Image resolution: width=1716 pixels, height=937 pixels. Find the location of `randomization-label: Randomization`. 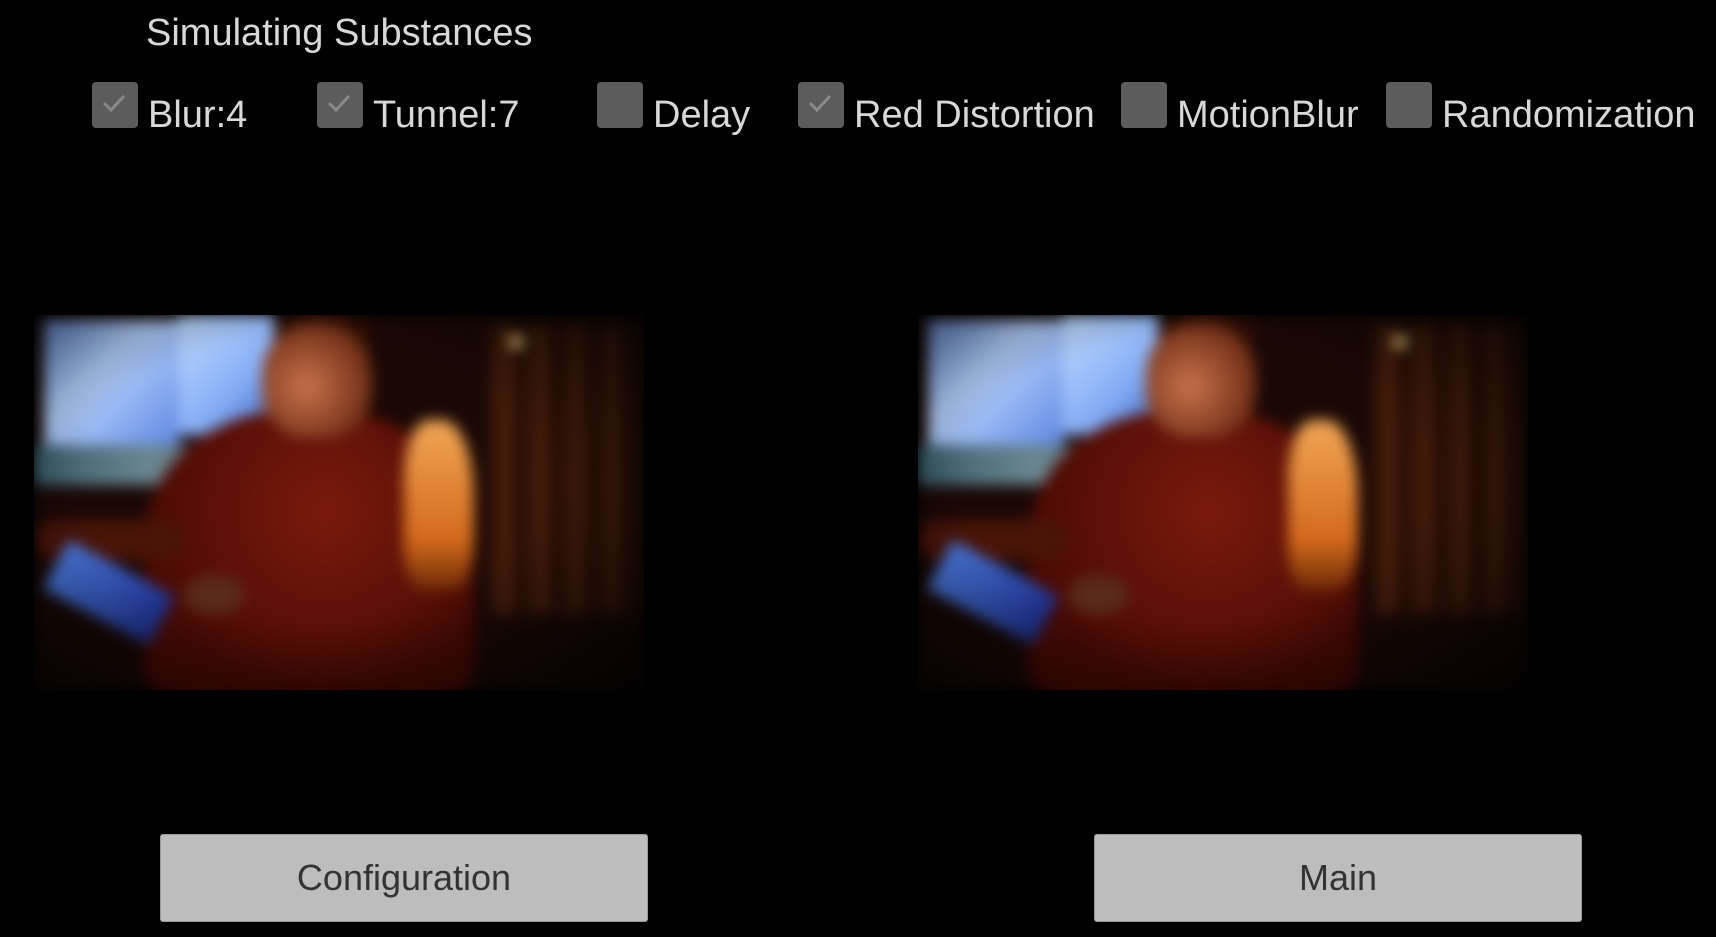

randomization-label: Randomization is located at coordinates (1569, 115).